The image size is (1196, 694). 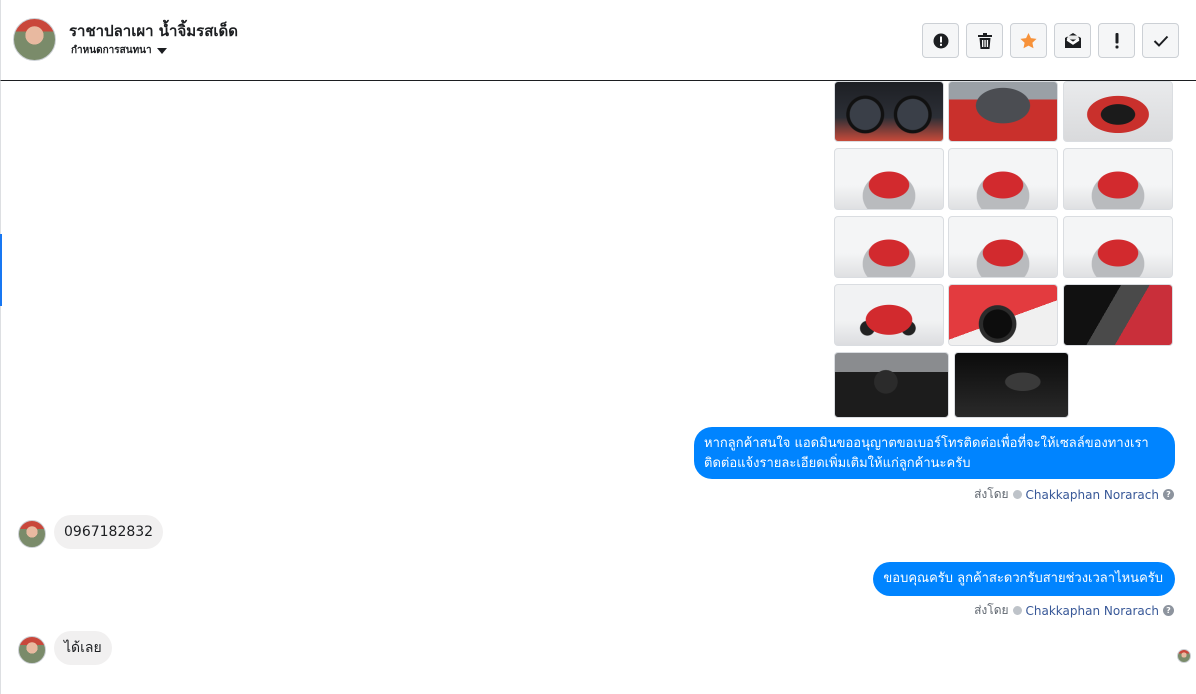 I want to click on alert-circle-button, so click(x=940, y=40).